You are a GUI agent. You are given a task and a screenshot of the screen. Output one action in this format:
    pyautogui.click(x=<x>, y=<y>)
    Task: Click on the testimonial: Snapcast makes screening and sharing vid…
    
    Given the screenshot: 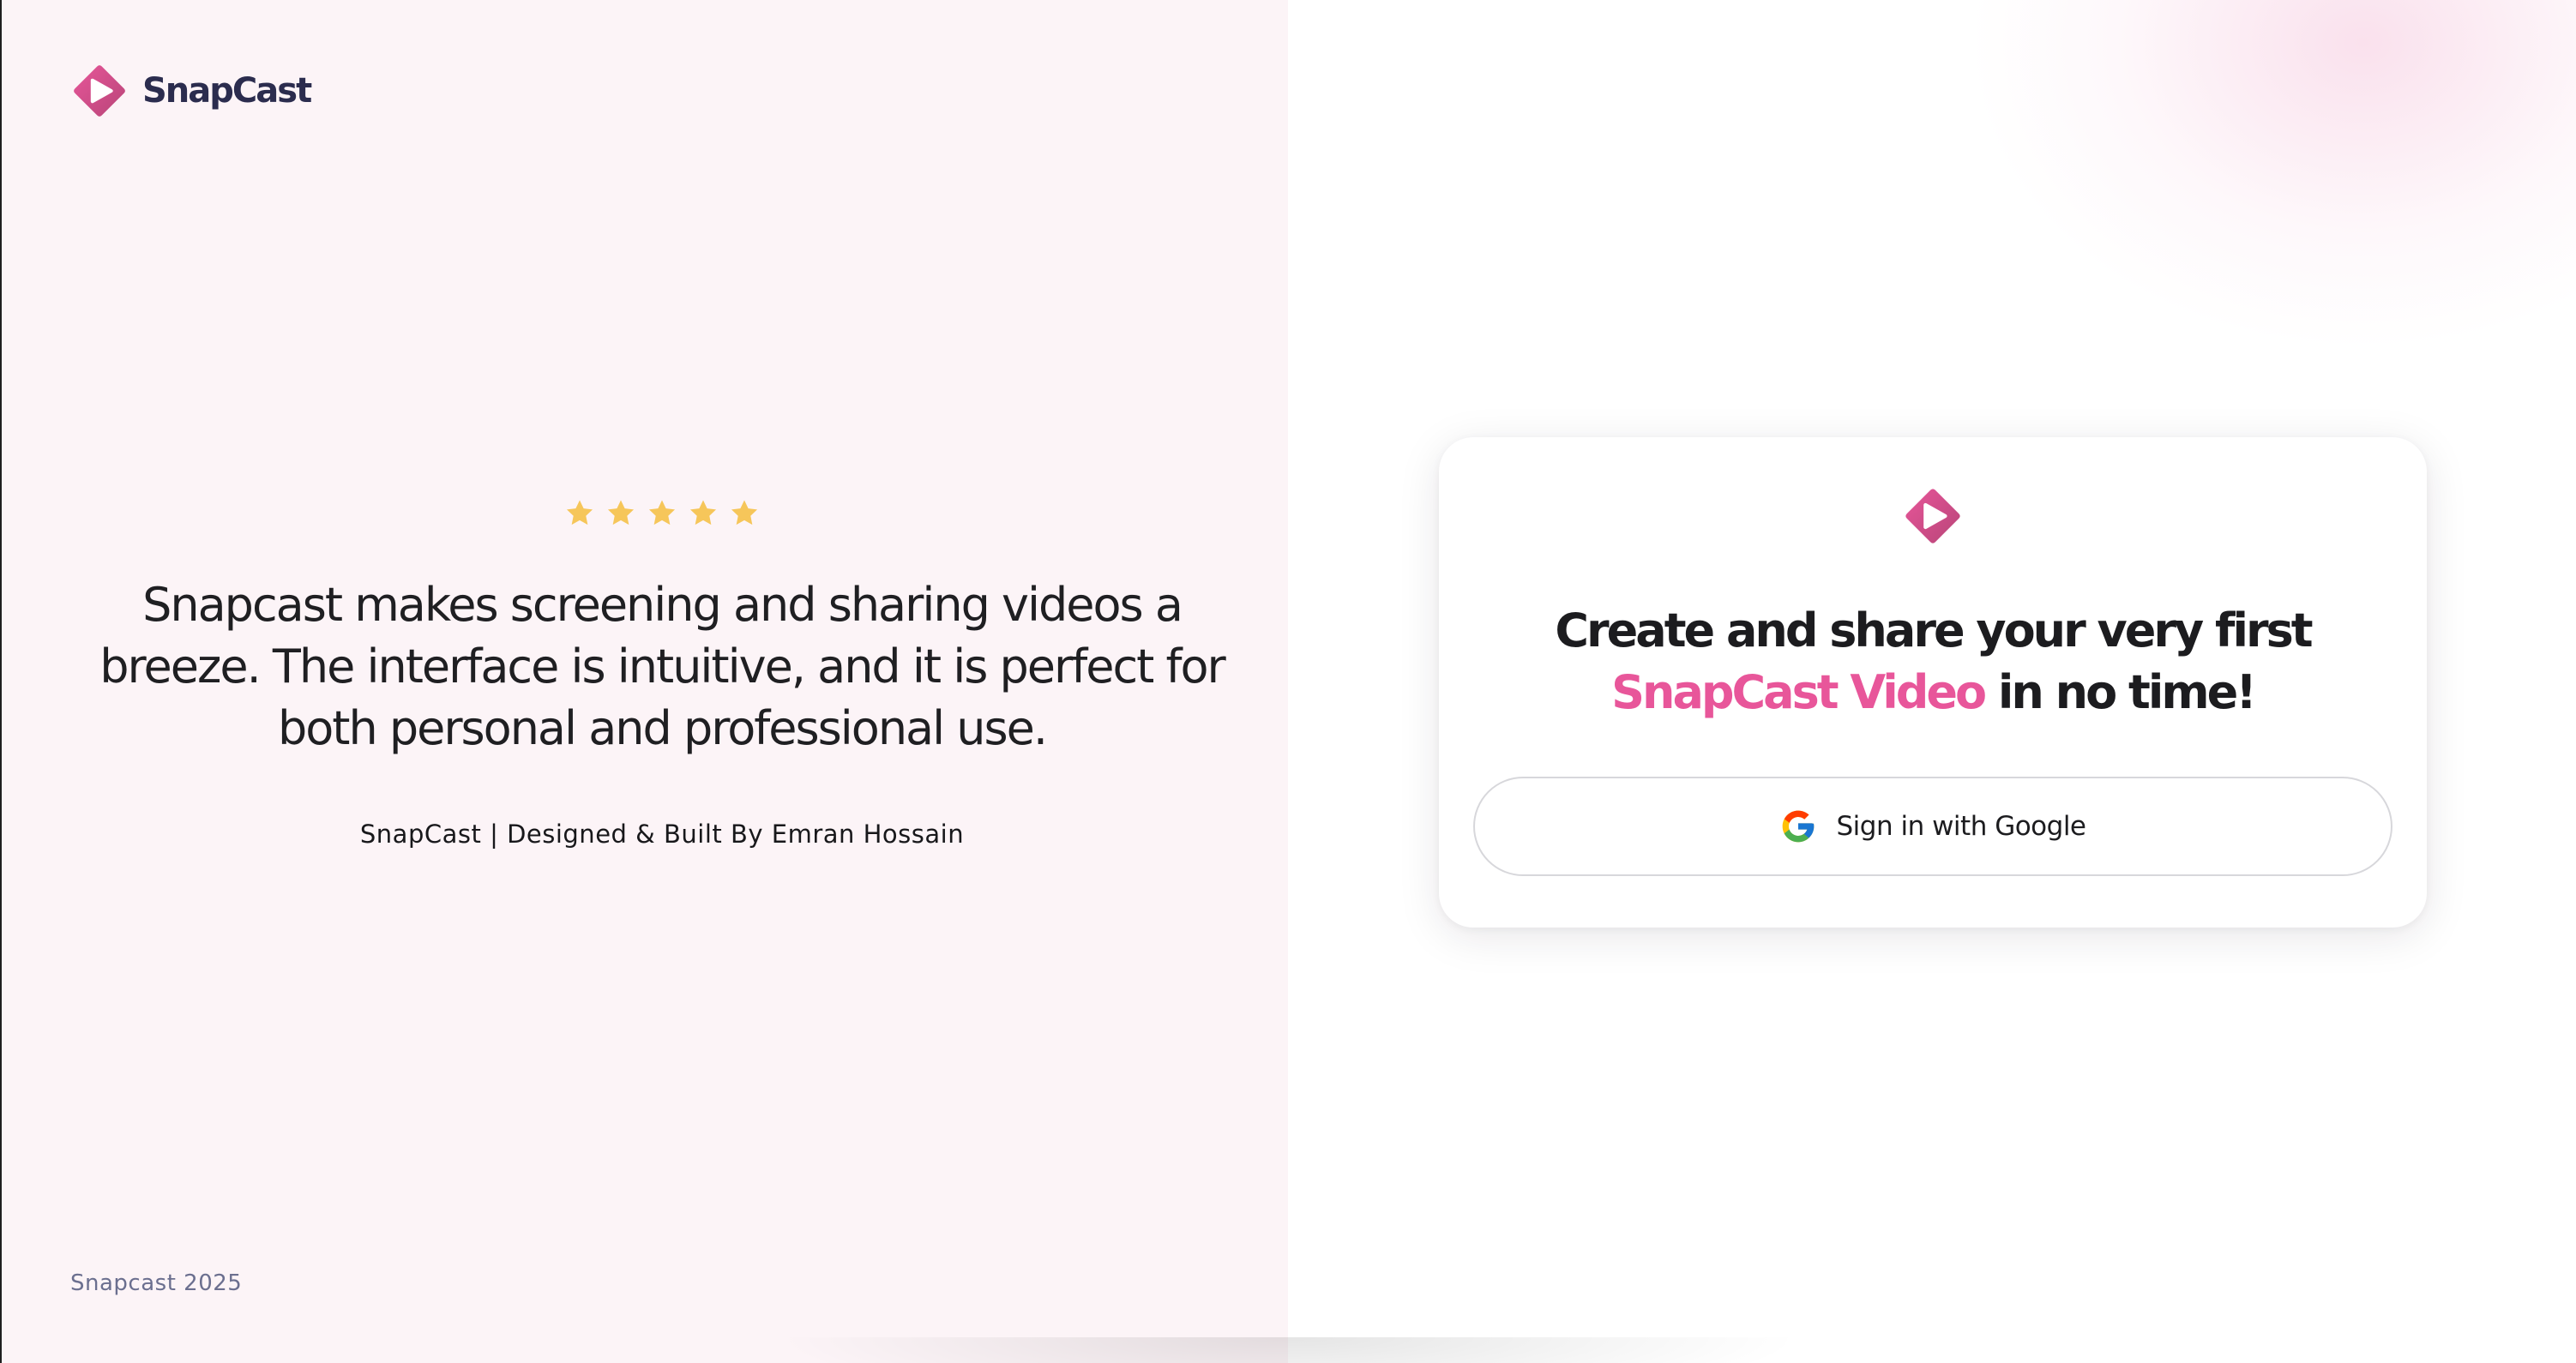 What is the action you would take?
    pyautogui.click(x=662, y=673)
    